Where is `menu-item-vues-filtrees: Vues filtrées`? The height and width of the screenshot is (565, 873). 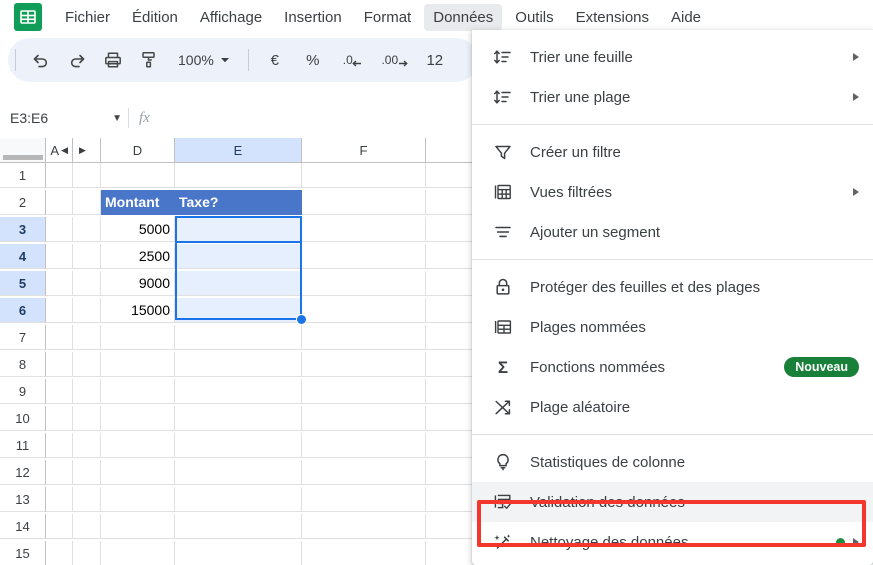
menu-item-vues-filtrees: Vues filtrées is located at coordinates (672, 192).